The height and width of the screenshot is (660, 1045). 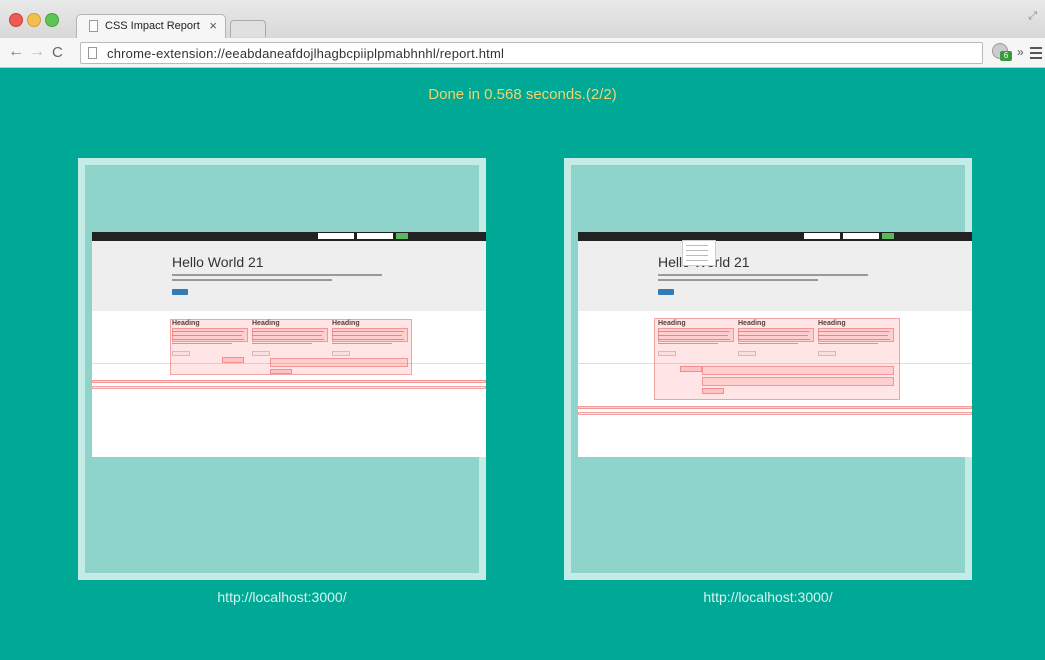 I want to click on zoom-window-button, so click(x=52, y=20).